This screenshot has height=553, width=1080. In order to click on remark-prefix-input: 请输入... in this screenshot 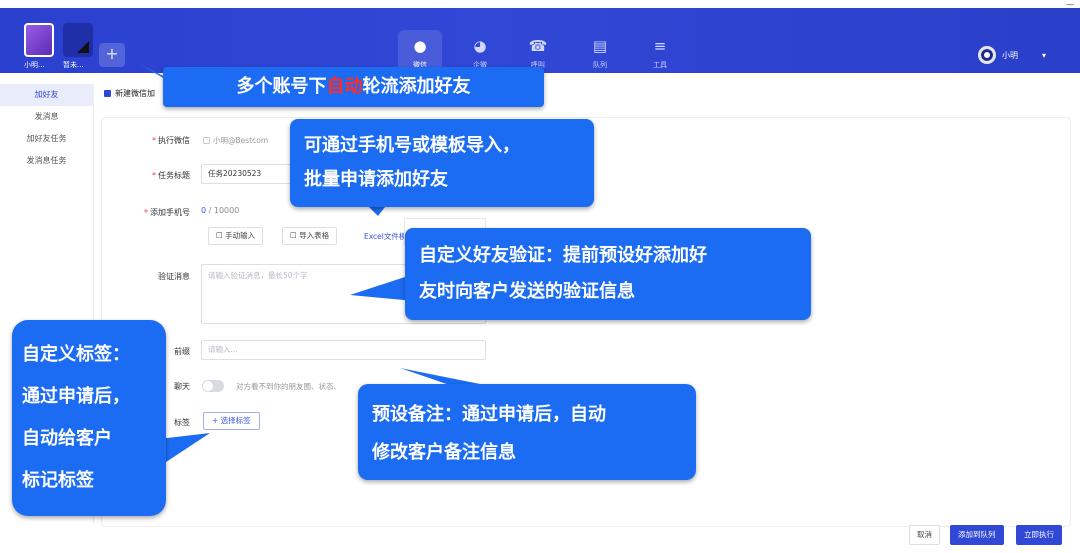, I will do `click(343, 350)`.